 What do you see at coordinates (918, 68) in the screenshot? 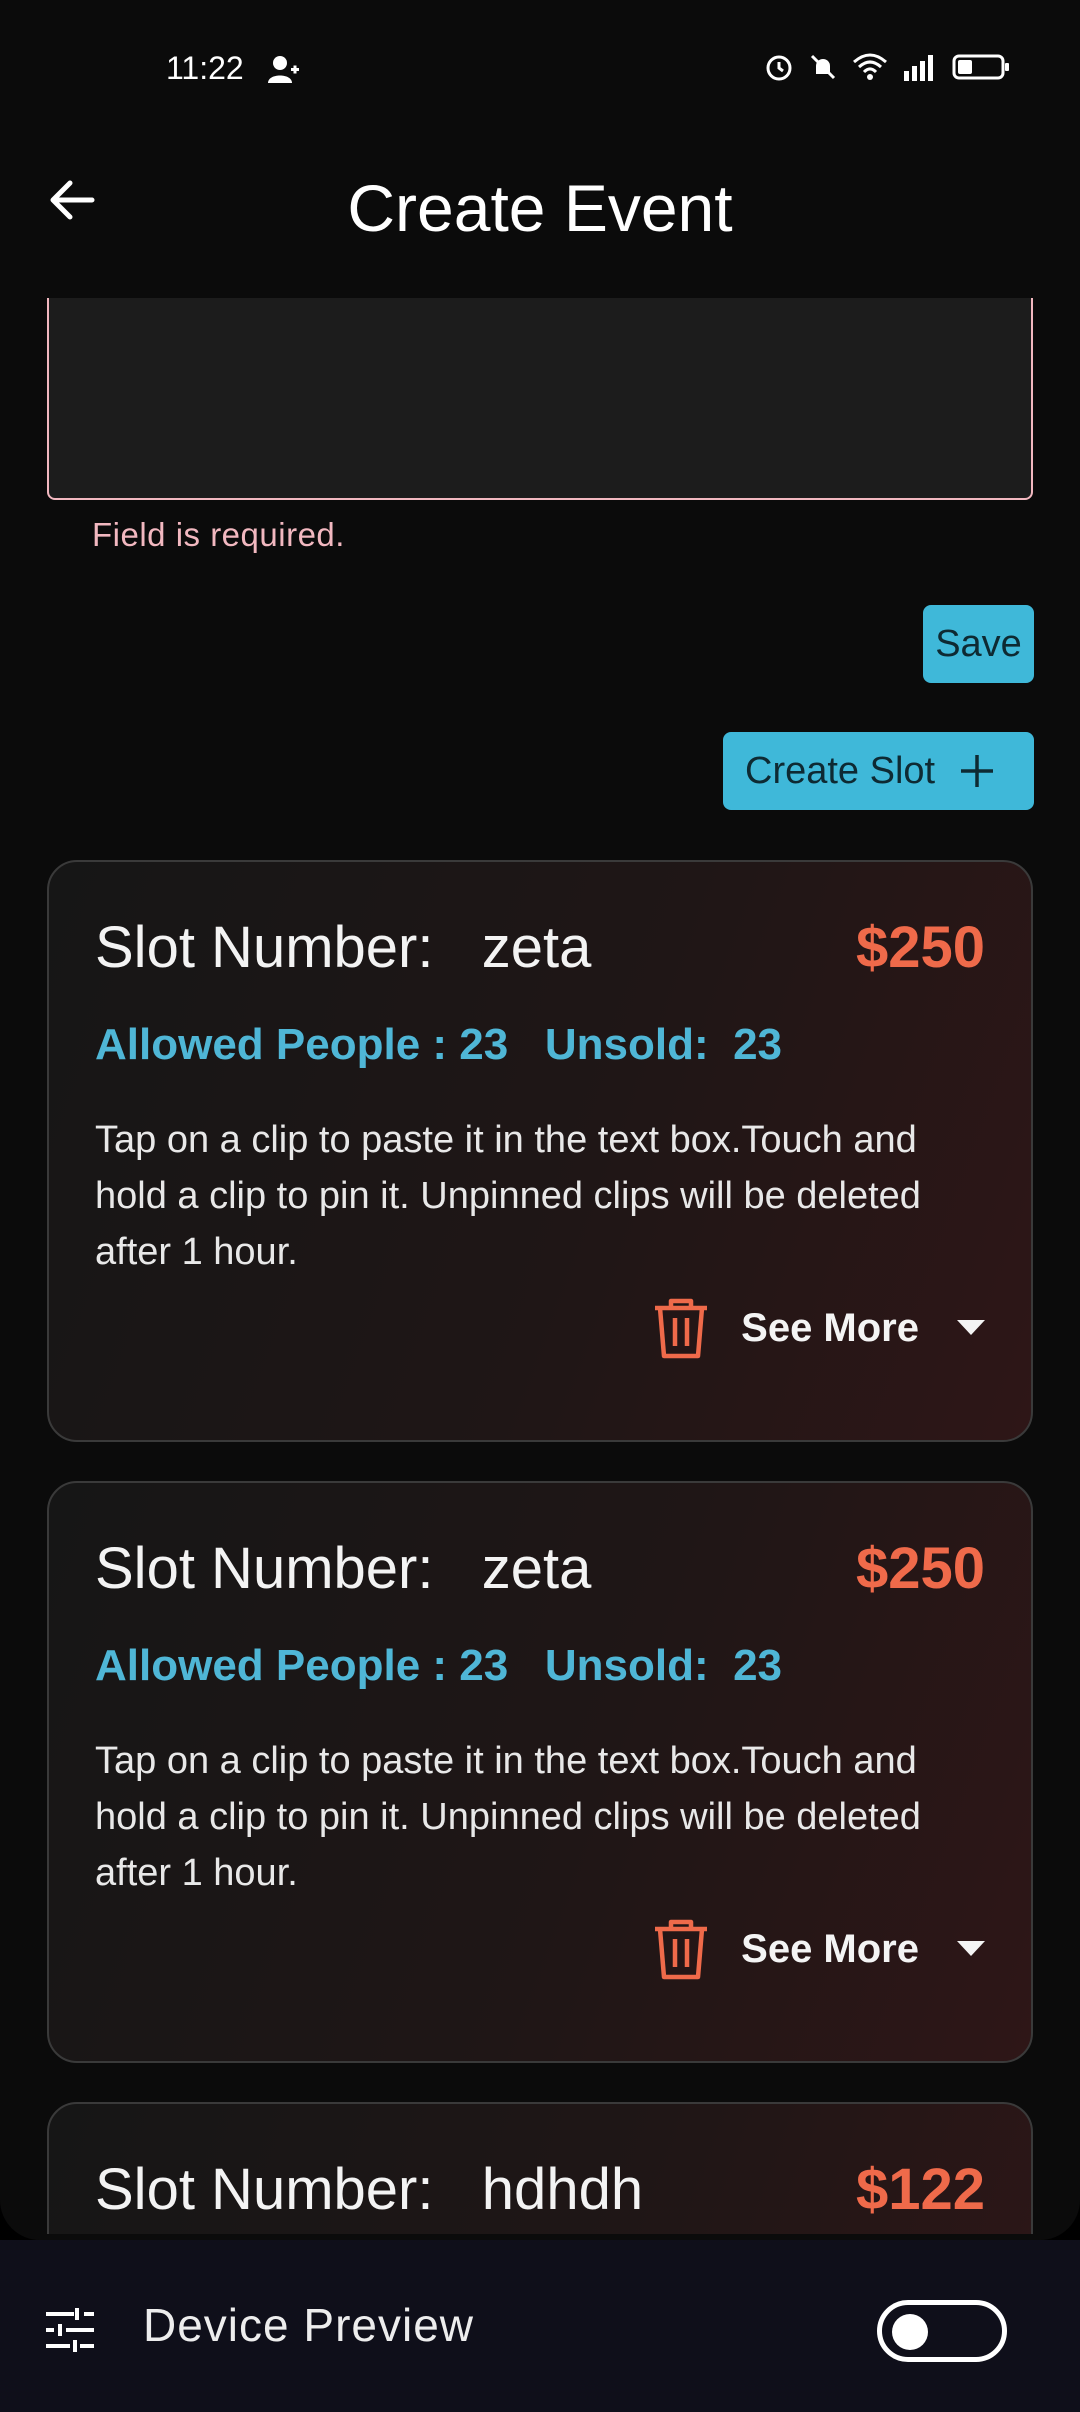
I see `signal-icon` at bounding box center [918, 68].